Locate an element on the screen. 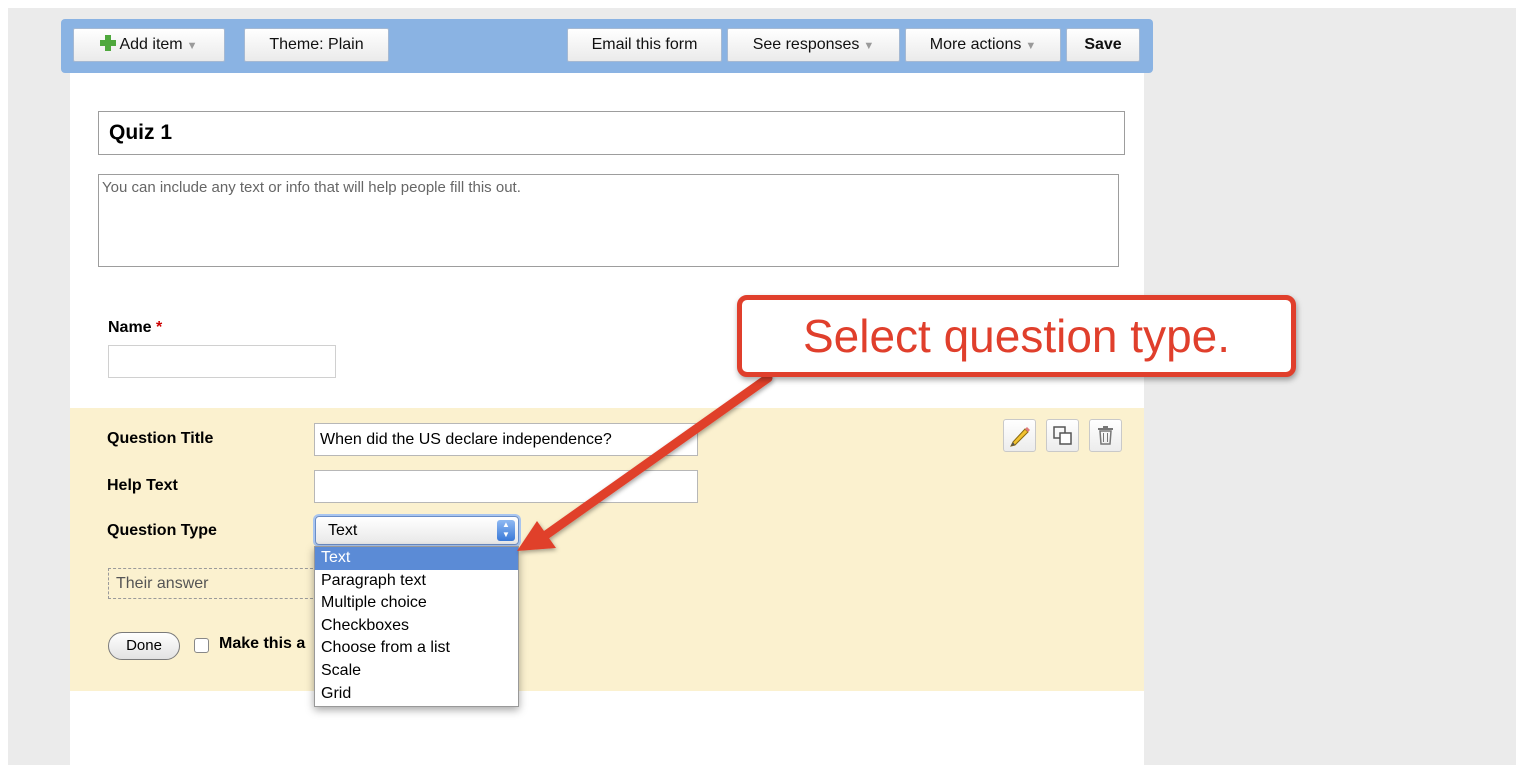 The width and height of the screenshot is (1523, 765). option-paragraph-text: Paragraph text is located at coordinates (416, 581).